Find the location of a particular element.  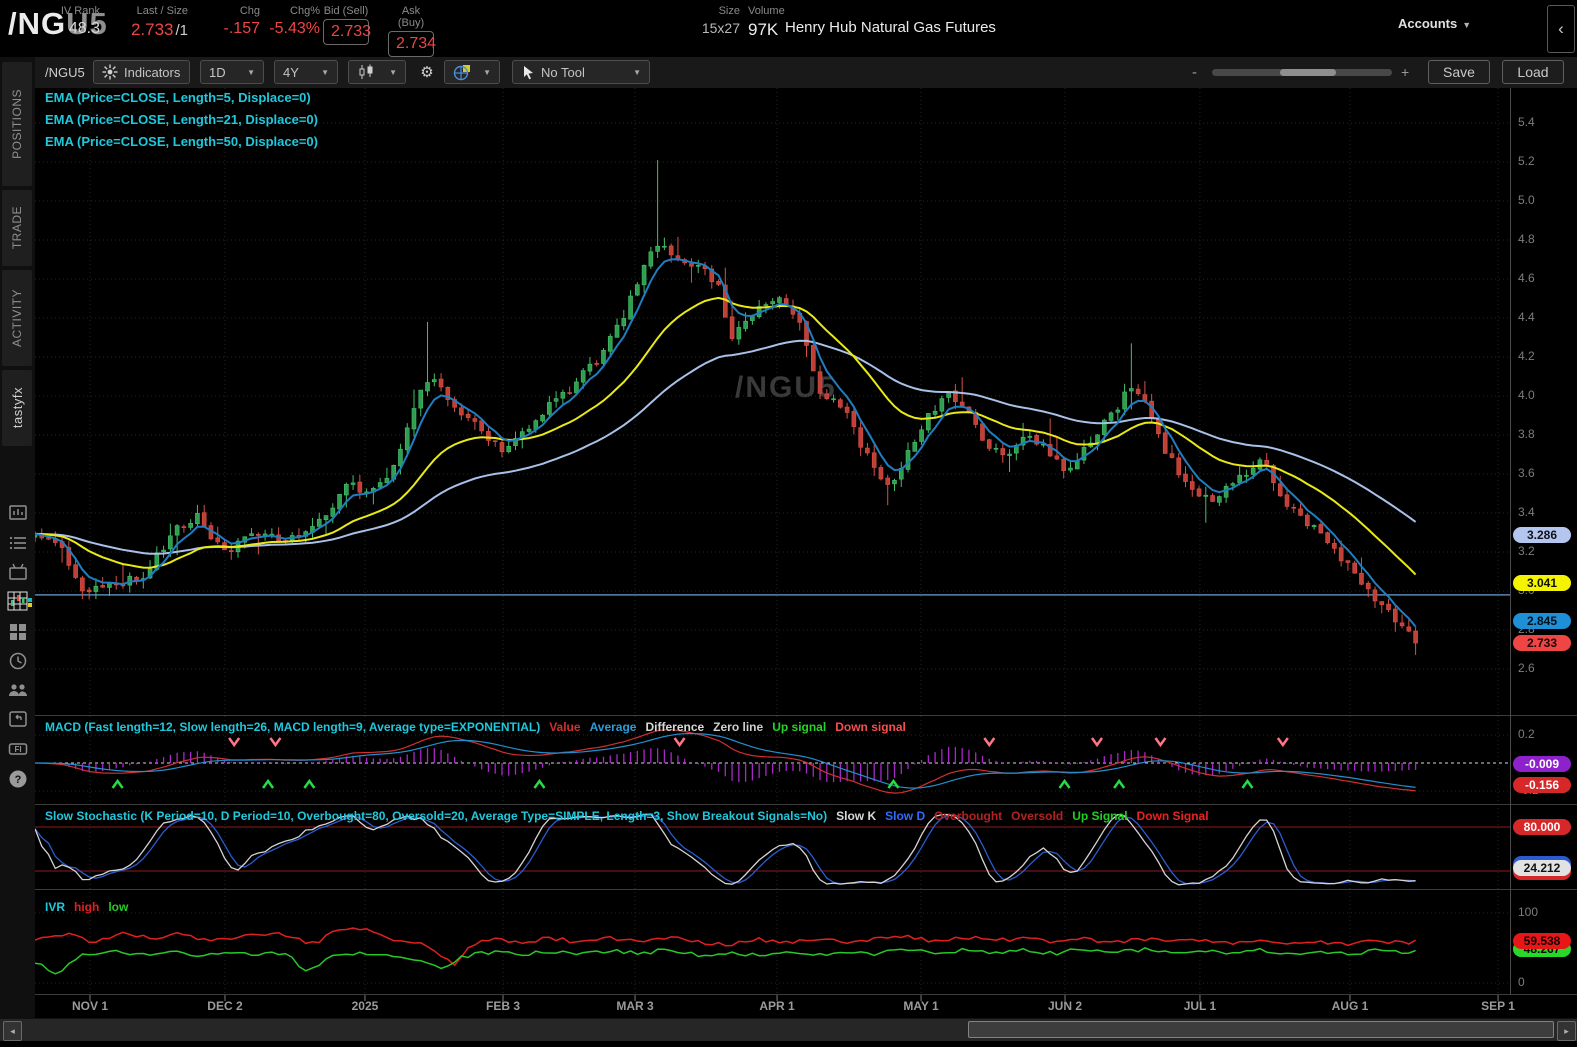

bid-button: Bid (Sell) 2.733 is located at coordinates (347, 25).